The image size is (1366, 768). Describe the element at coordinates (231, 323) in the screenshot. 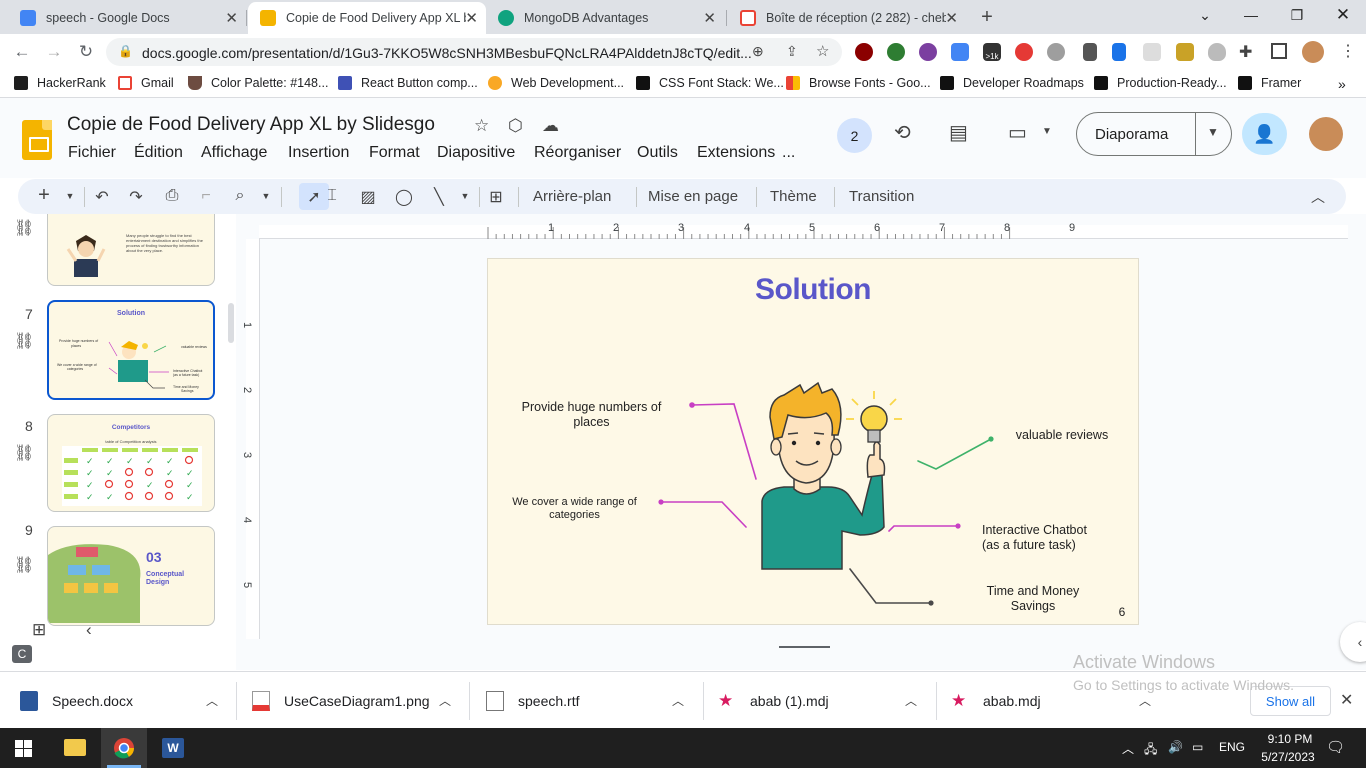

I see `filmstrip-scrollbar` at that location.